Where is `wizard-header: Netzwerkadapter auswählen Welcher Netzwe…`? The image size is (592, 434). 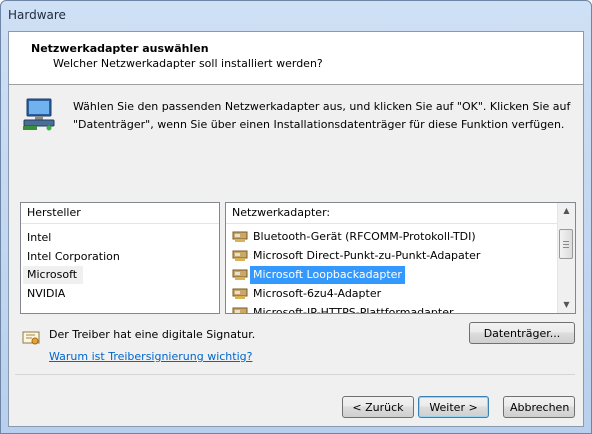
wizard-header: Netzwerkadapter auswählen Welcher Netzwe… is located at coordinates (296, 58).